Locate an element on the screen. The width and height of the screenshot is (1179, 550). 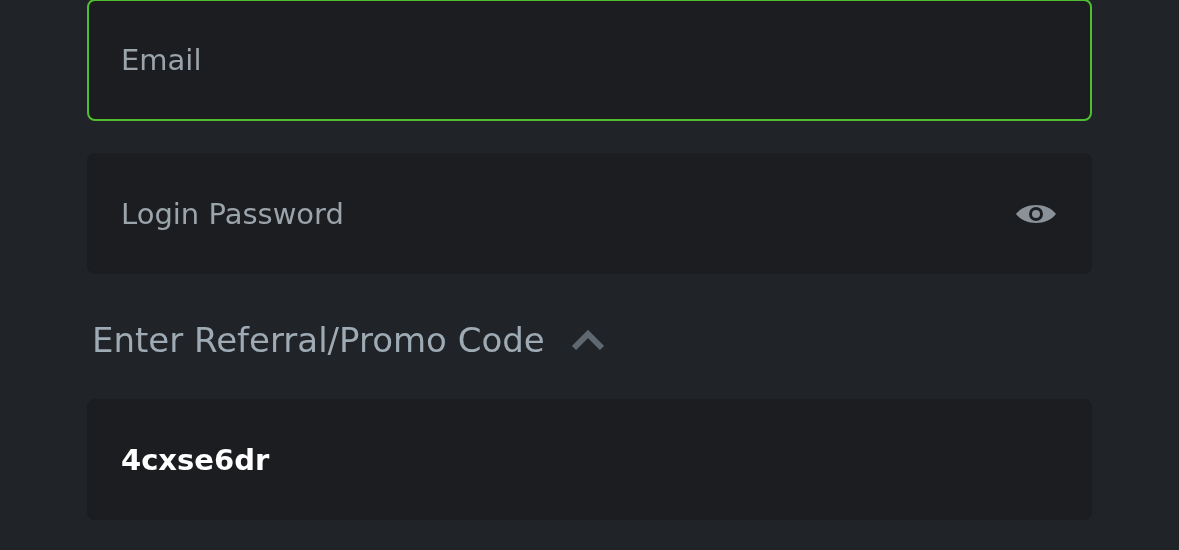
referral-toggle: Enter Referral/Promo Code is located at coordinates (346, 340).